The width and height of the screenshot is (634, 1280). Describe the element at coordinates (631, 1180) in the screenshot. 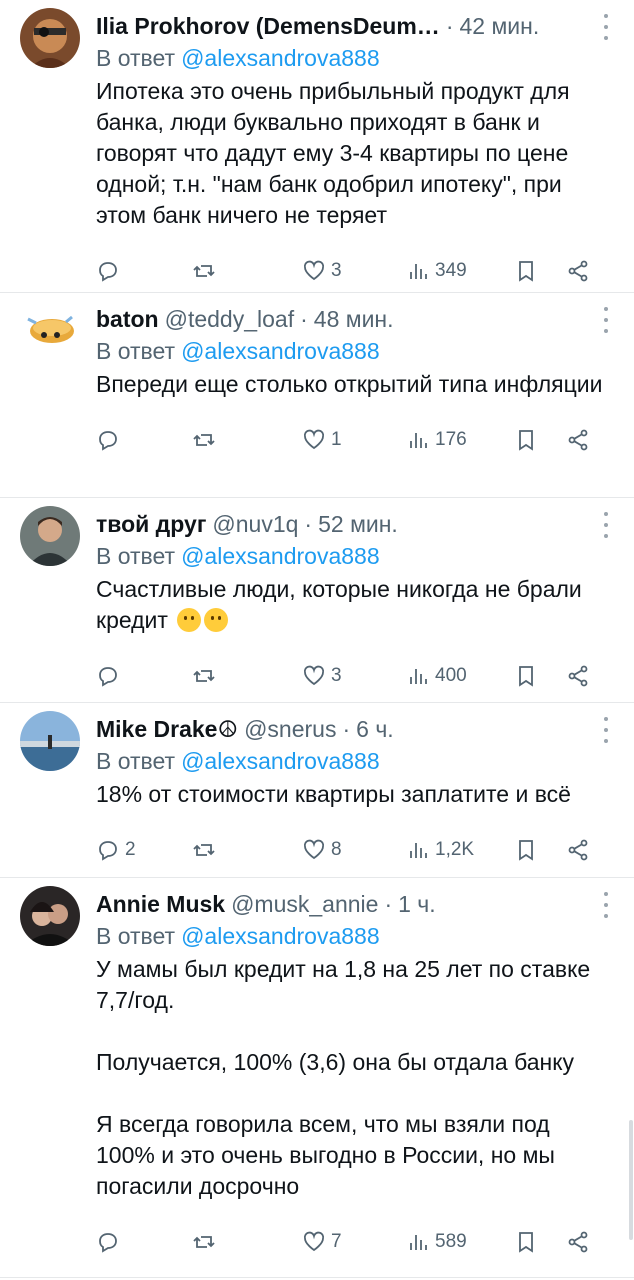

I see `scrollbar` at that location.